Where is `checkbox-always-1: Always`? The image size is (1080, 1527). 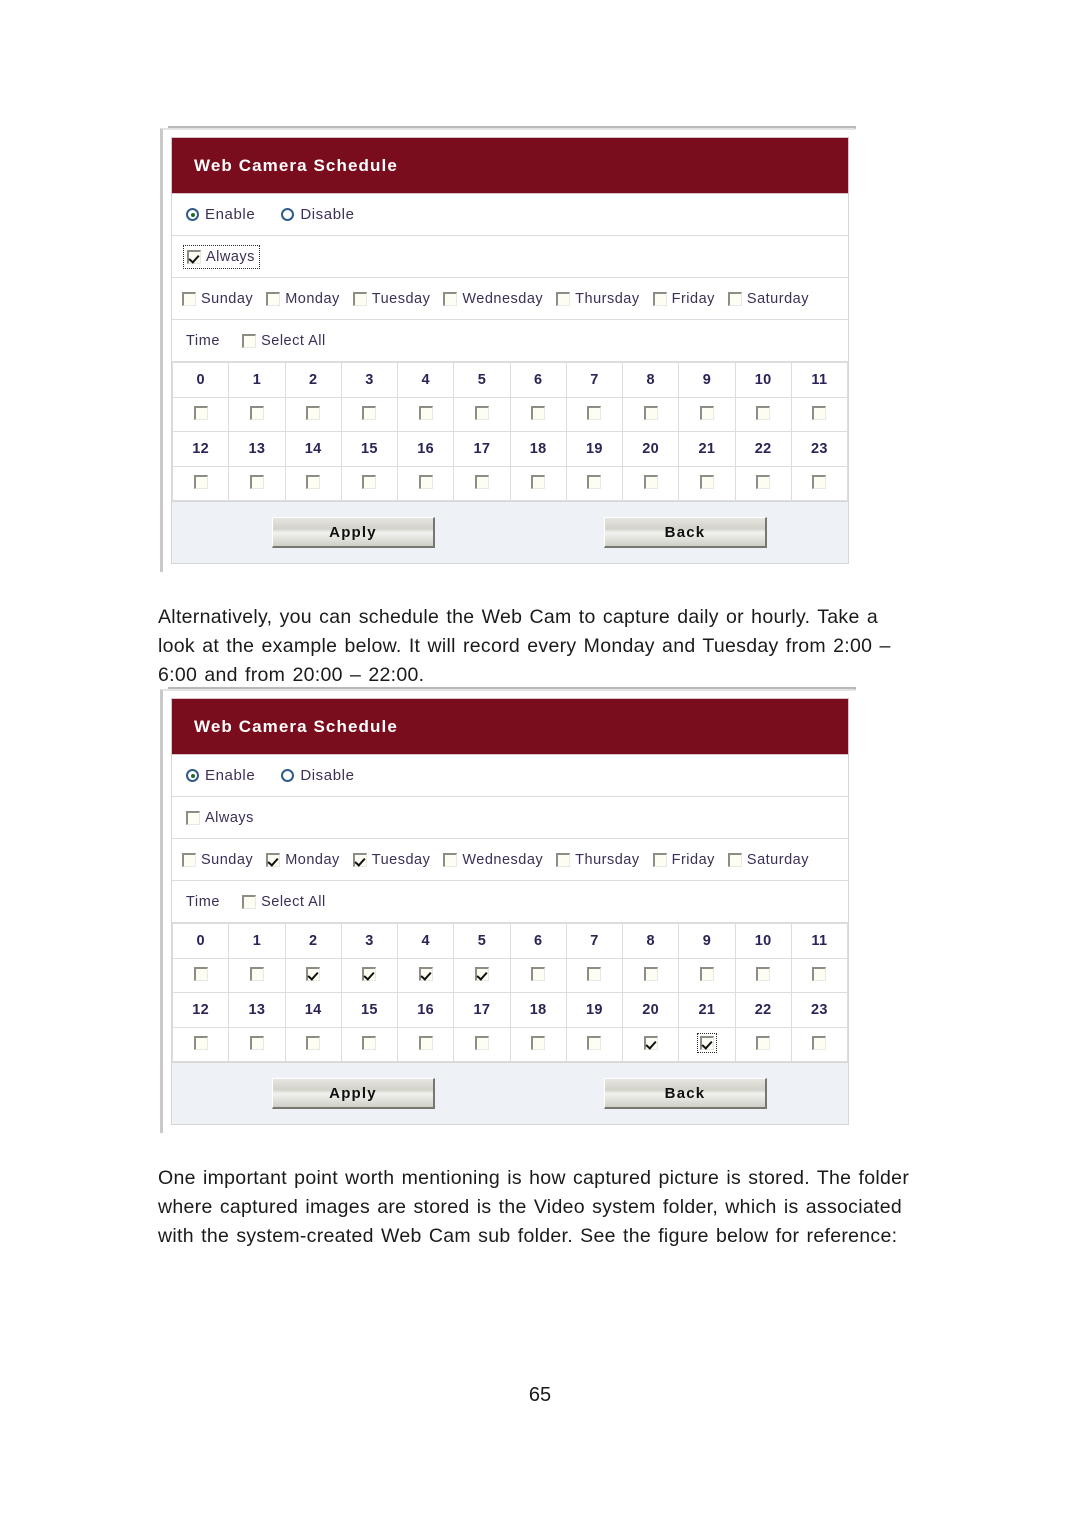 checkbox-always-1: Always is located at coordinates (221, 256).